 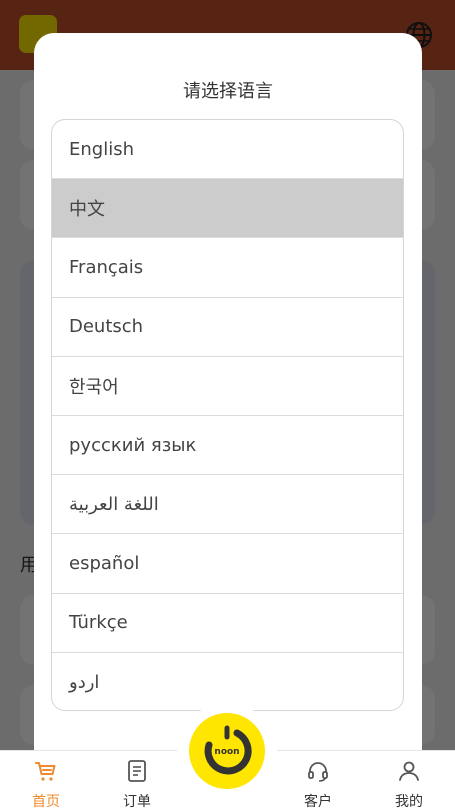 I want to click on cart-icon, so click(x=45, y=771).